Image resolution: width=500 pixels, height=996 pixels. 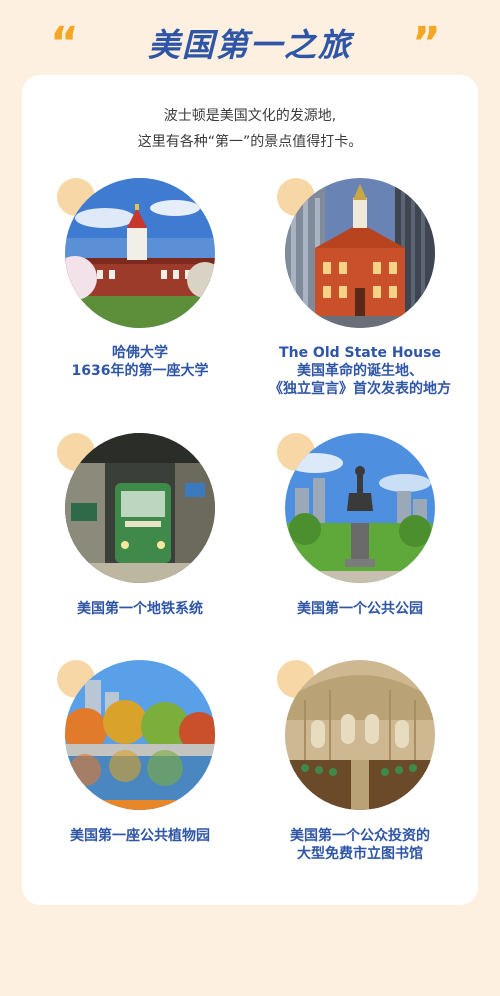 What do you see at coordinates (250, 129) in the screenshot?
I see `intro-text: 波士顿是美国文化的发源地, 这里有各种“第一”的景点值得打卡。` at bounding box center [250, 129].